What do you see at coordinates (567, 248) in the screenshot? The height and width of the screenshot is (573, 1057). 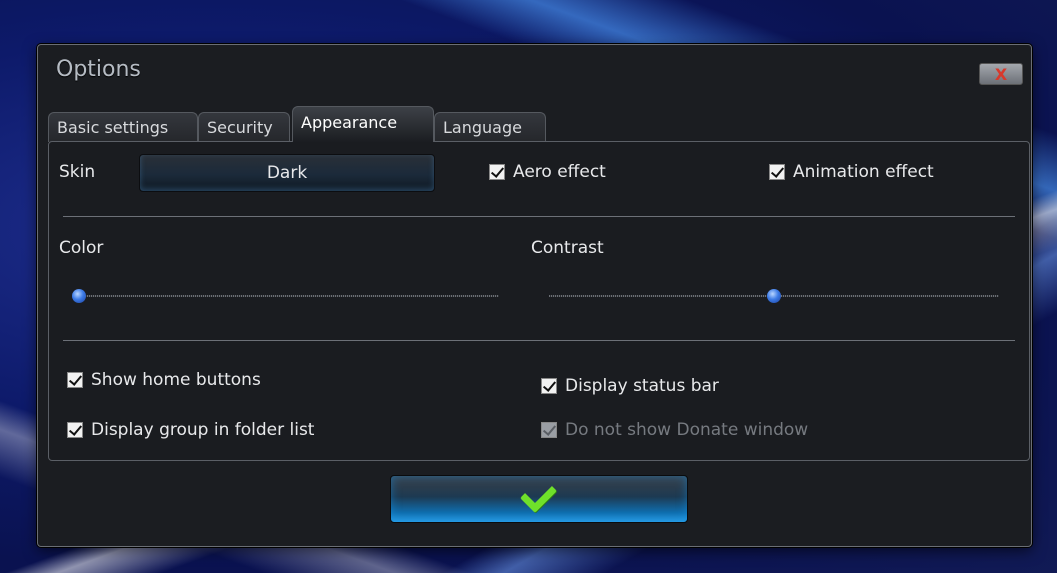 I see `contrast-label: Contrast` at bounding box center [567, 248].